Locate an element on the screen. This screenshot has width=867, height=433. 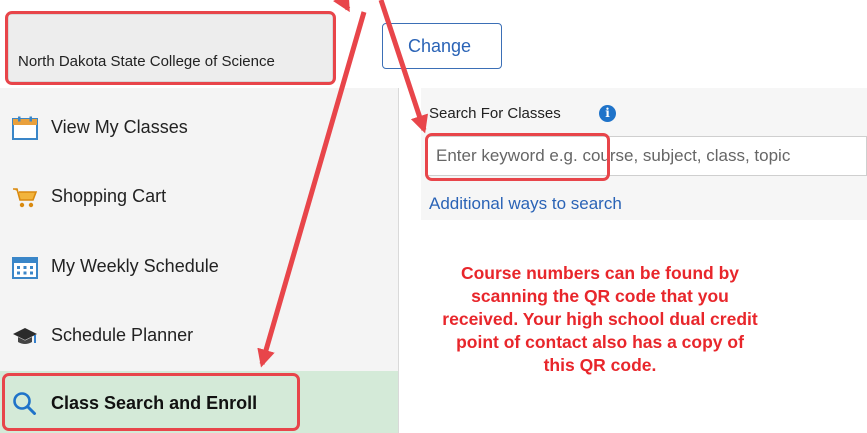
shopping-cart-icon is located at coordinates (25, 198).